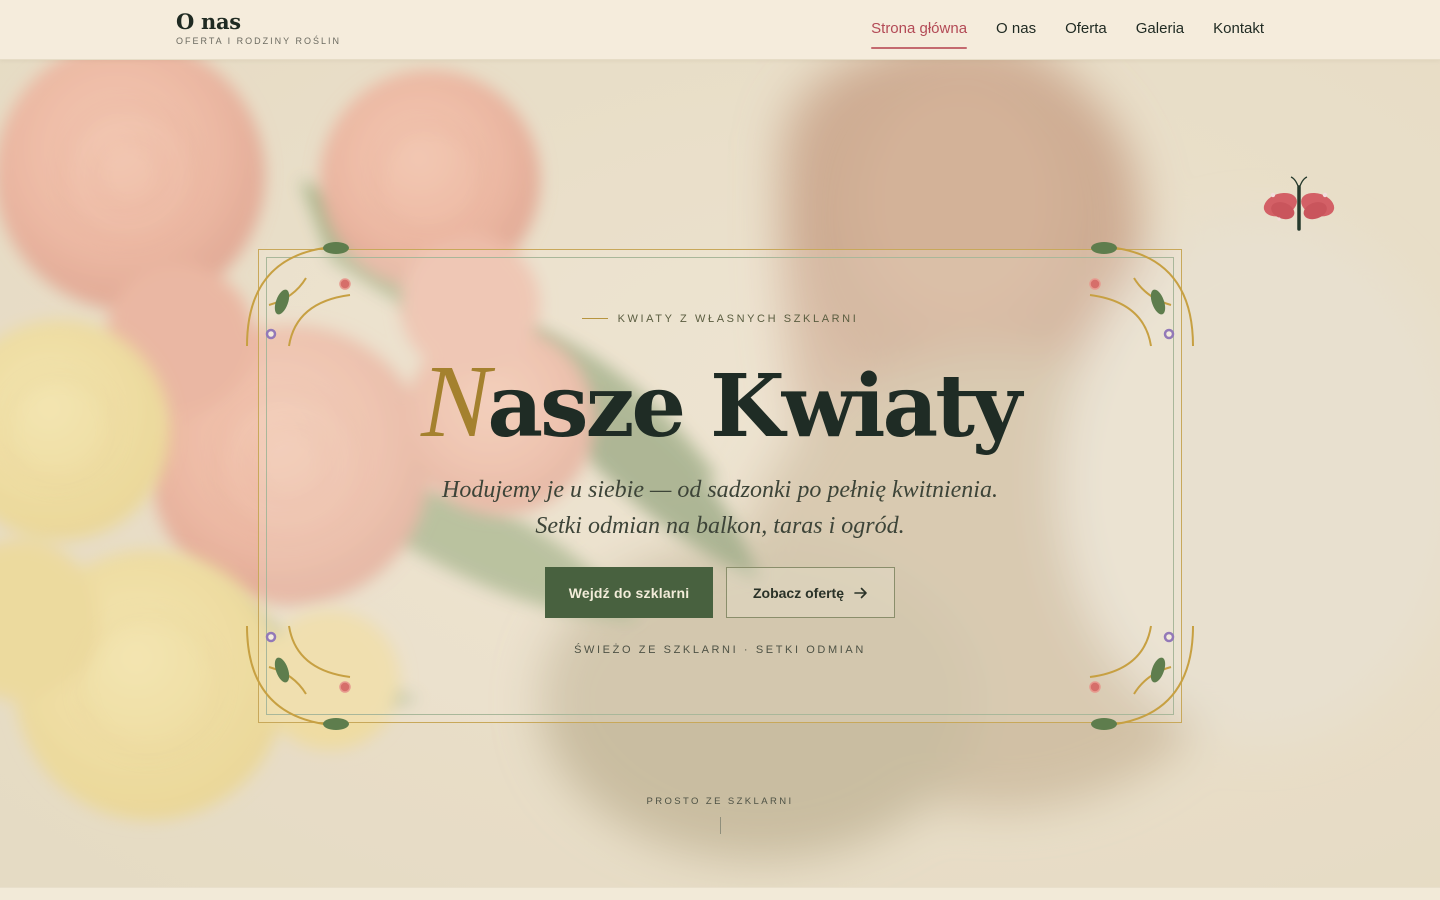 The width and height of the screenshot is (1440, 900). What do you see at coordinates (455, 401) in the screenshot?
I see `hero-title-initial: N` at bounding box center [455, 401].